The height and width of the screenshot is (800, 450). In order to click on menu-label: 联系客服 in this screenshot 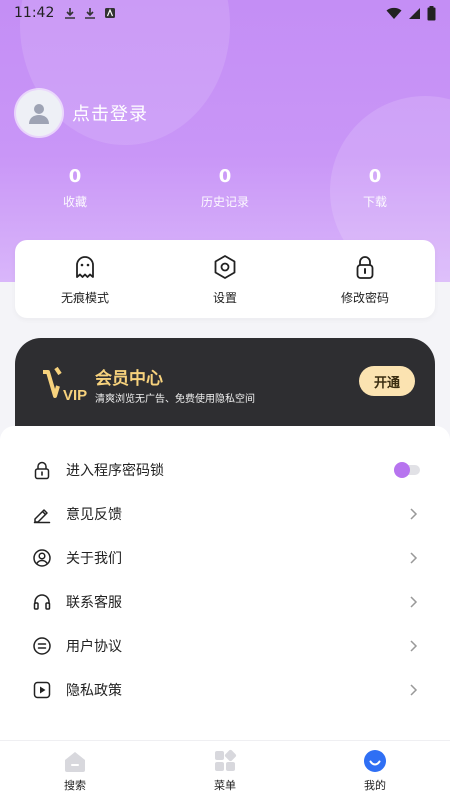, I will do `click(94, 603)`.